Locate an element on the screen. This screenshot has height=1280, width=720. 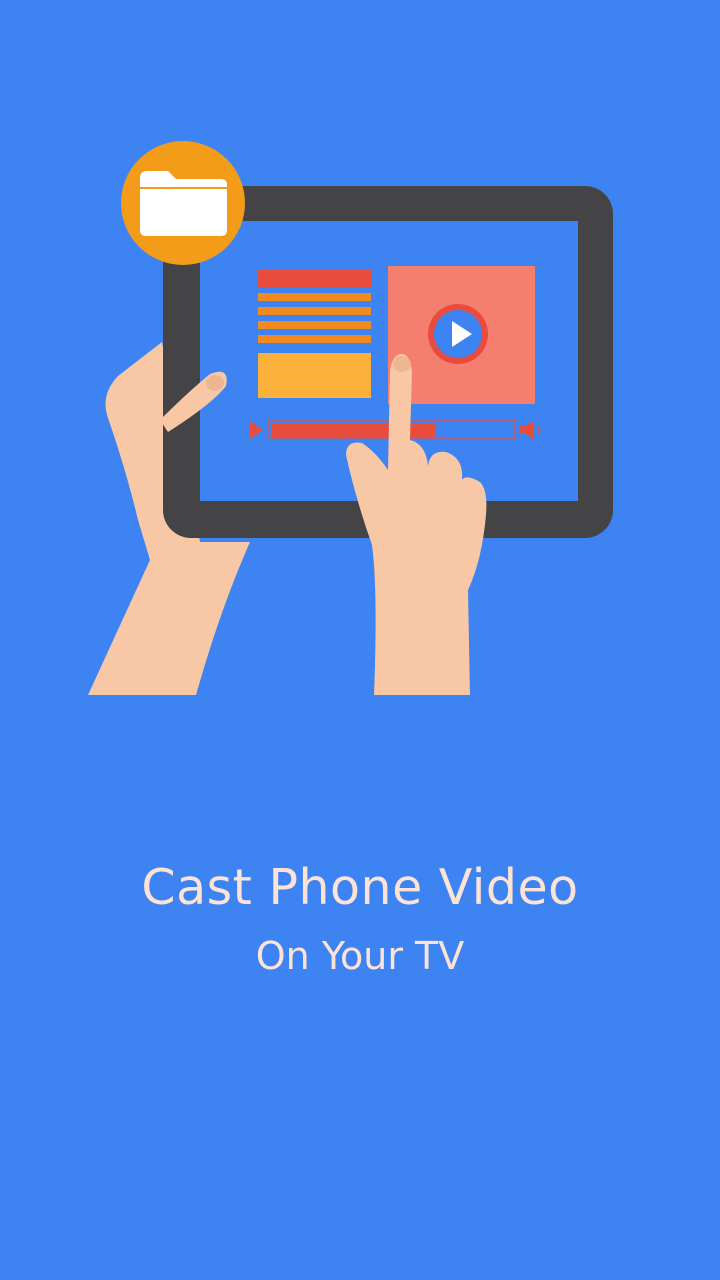
folder-badge is located at coordinates (183, 203).